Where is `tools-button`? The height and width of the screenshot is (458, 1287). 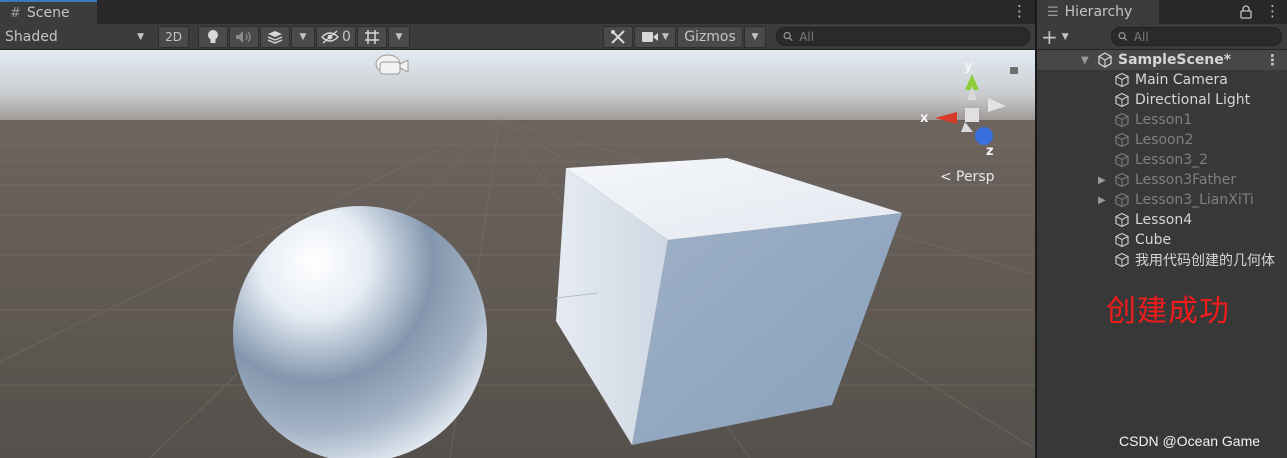
tools-button is located at coordinates (618, 37).